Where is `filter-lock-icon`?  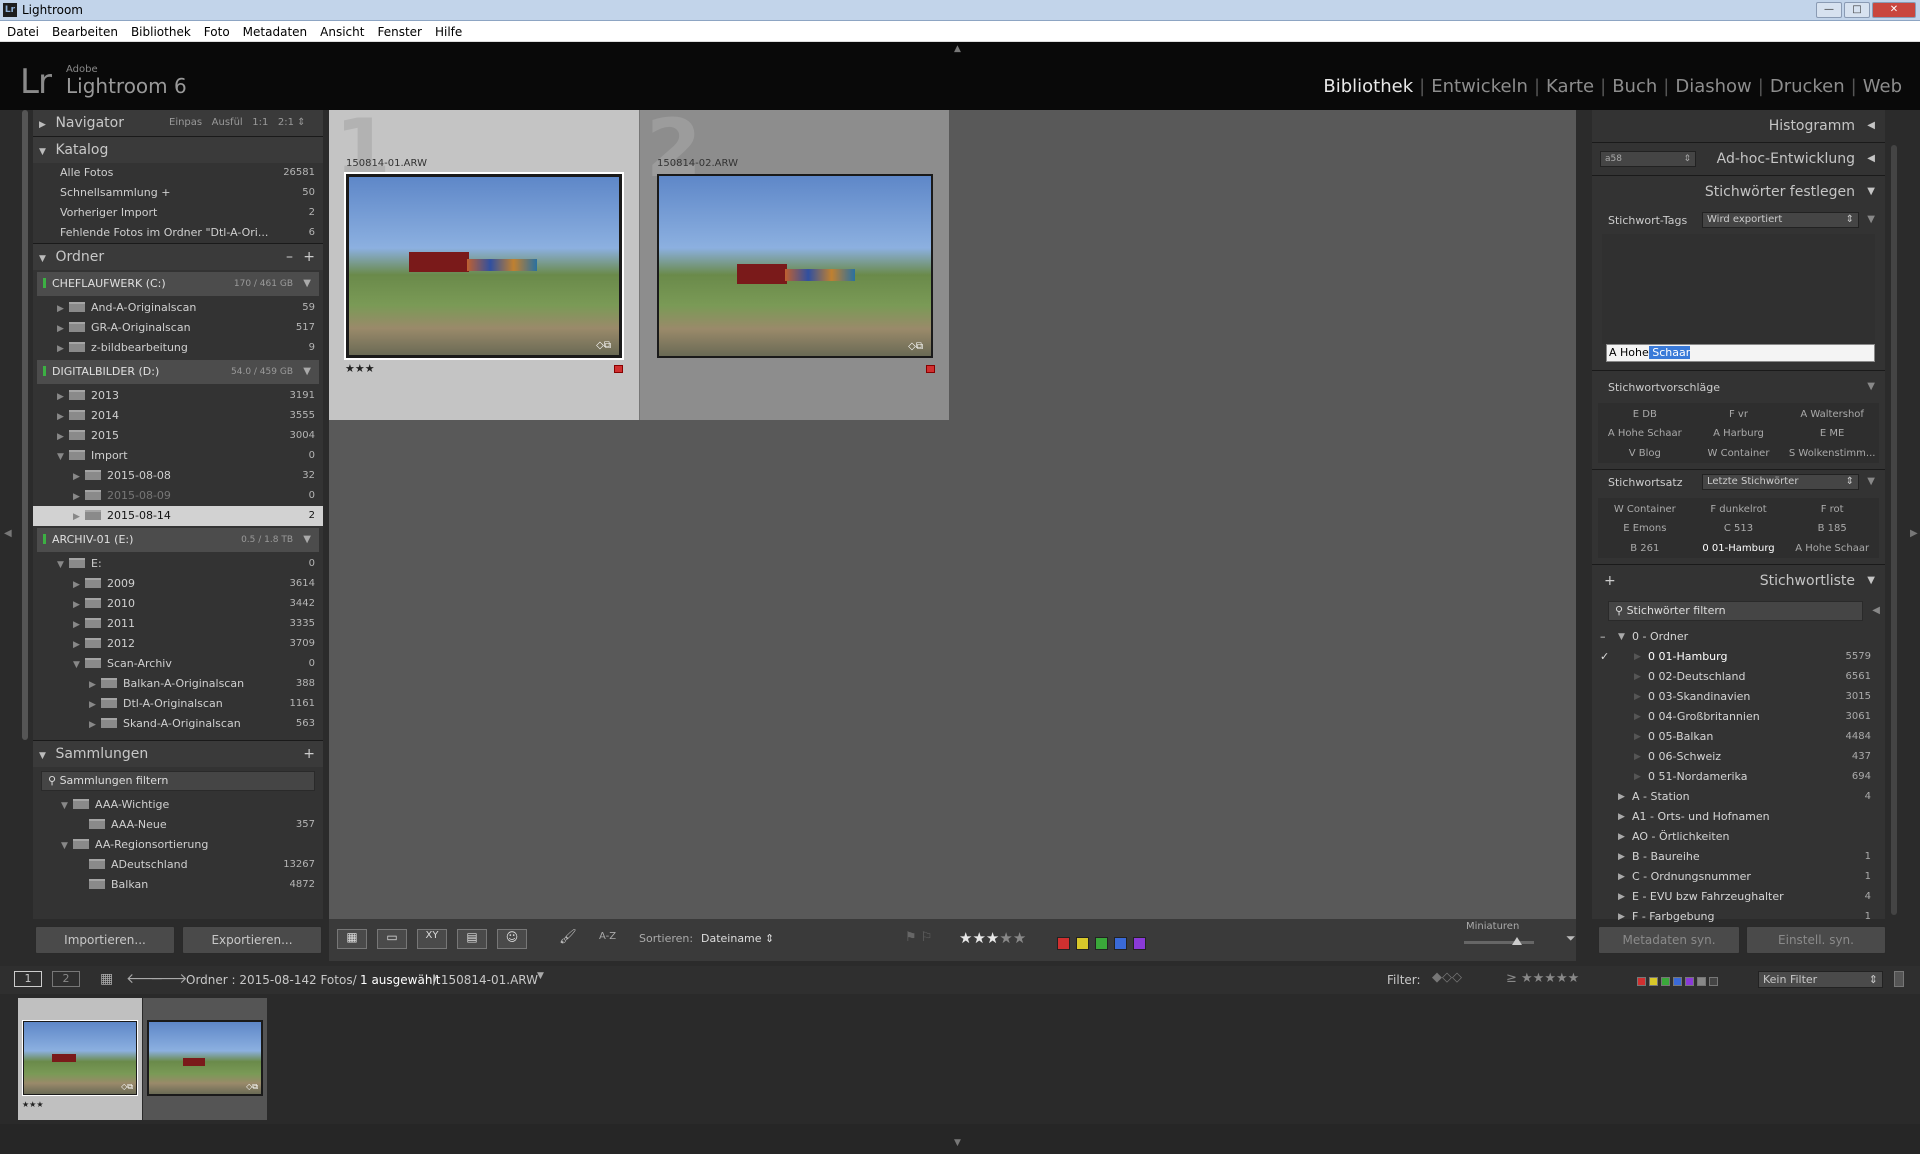
filter-lock-icon is located at coordinates (1899, 979).